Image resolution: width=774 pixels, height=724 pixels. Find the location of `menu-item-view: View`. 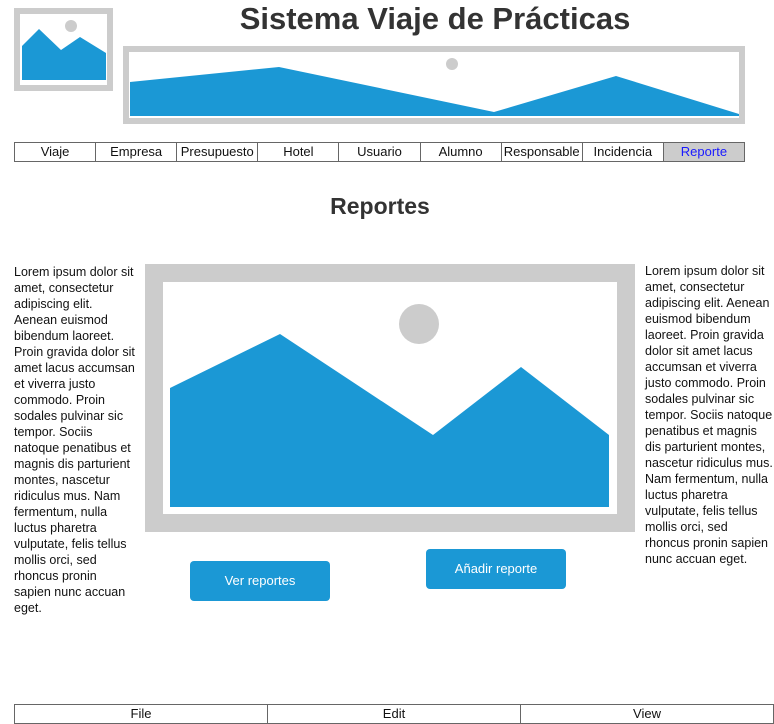

menu-item-view: View is located at coordinates (647, 714).